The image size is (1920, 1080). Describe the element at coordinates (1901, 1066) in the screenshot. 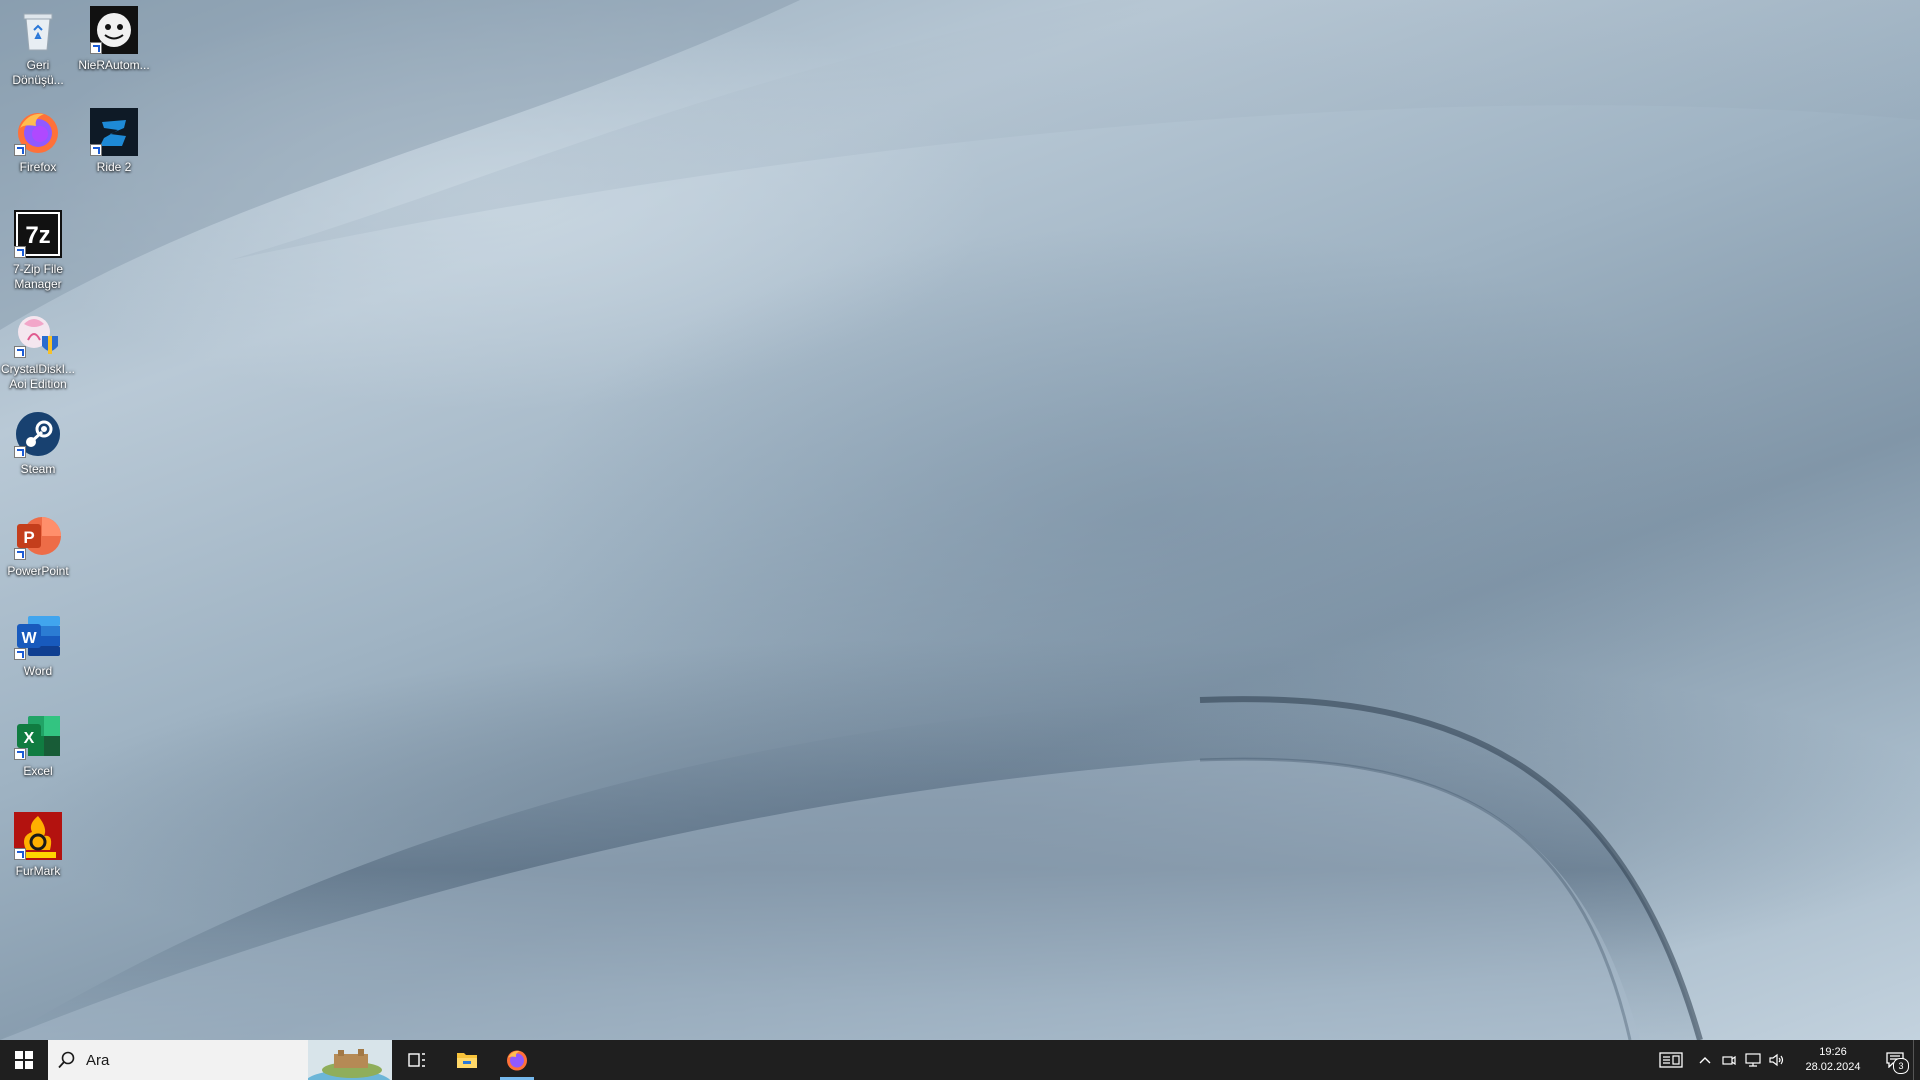

I see `notification-count-badge: 3` at that location.